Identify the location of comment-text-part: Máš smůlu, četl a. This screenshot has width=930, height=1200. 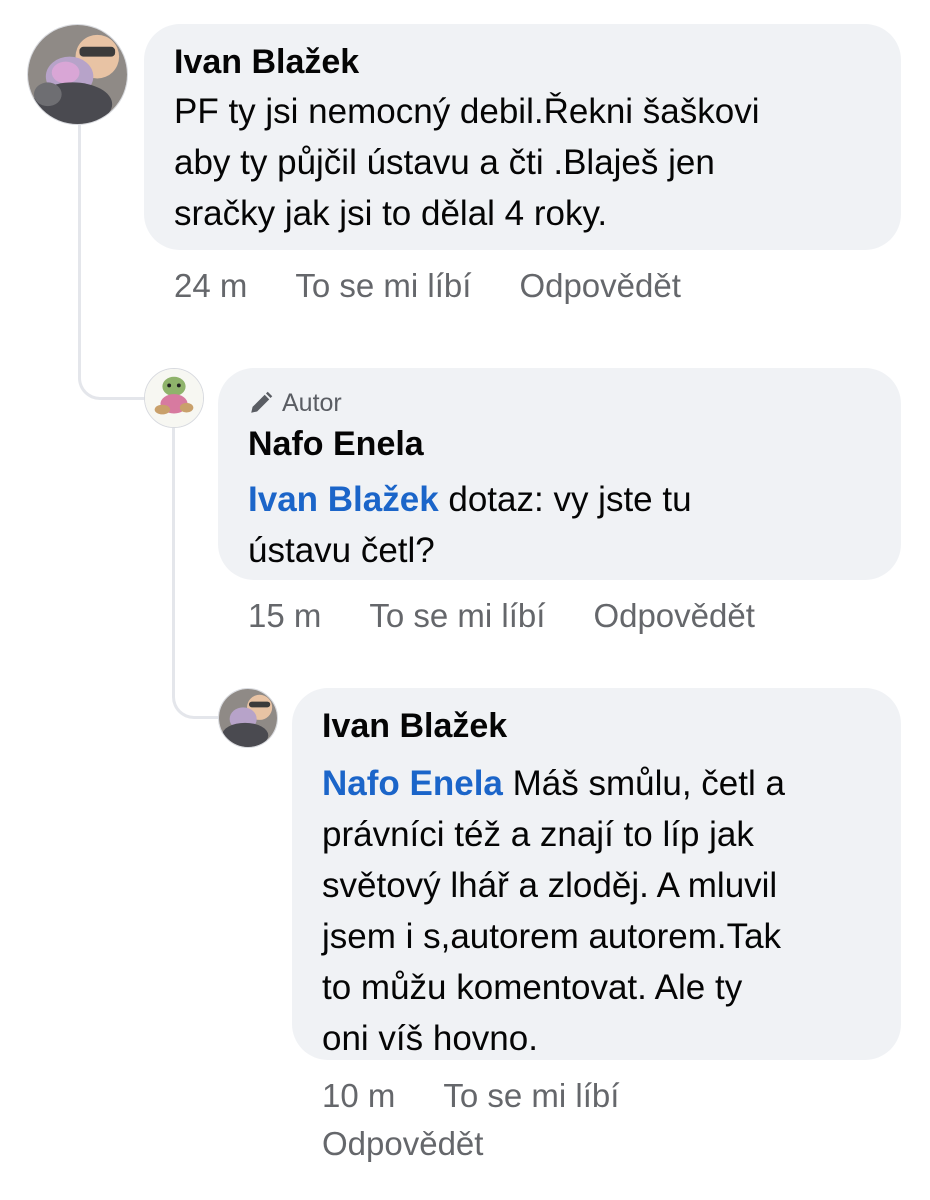
(643, 783).